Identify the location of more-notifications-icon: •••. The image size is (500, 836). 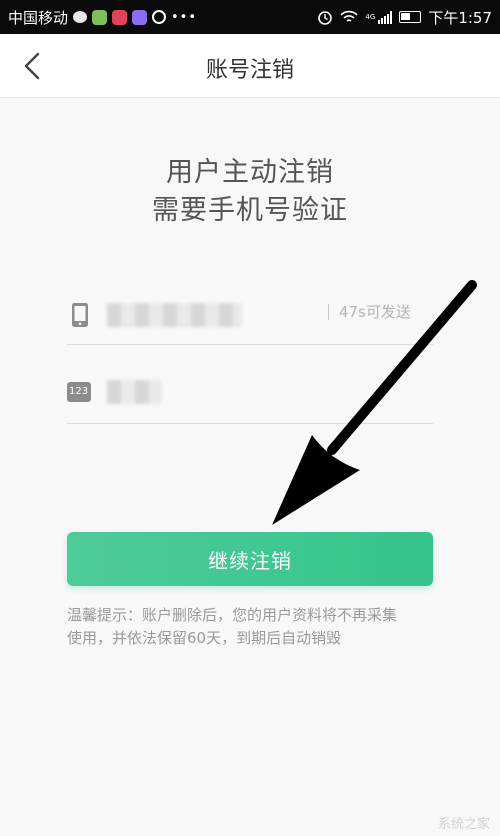
(184, 17).